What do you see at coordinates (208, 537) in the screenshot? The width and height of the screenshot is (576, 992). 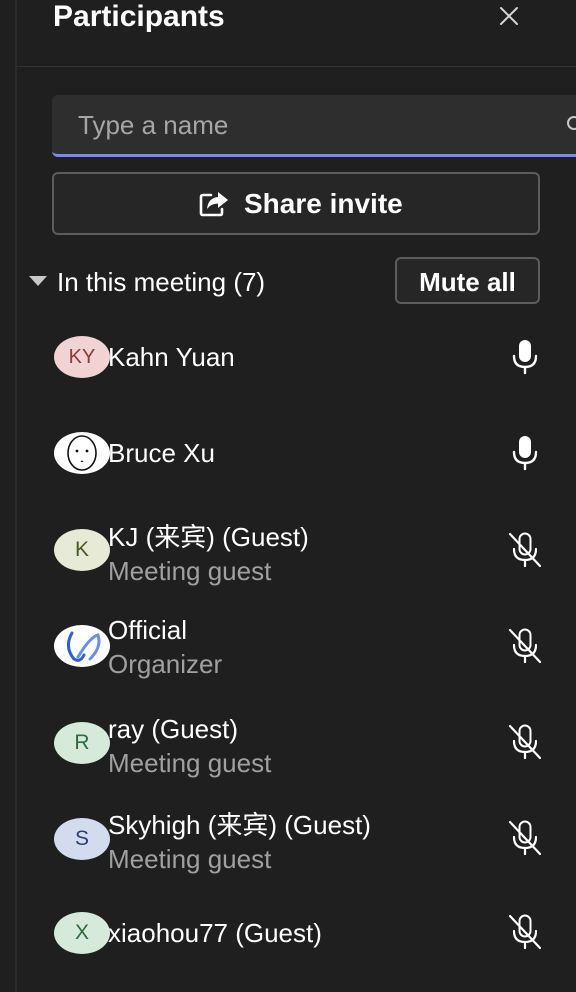 I see `participant-name: KJ (来宾) (Guest)` at bounding box center [208, 537].